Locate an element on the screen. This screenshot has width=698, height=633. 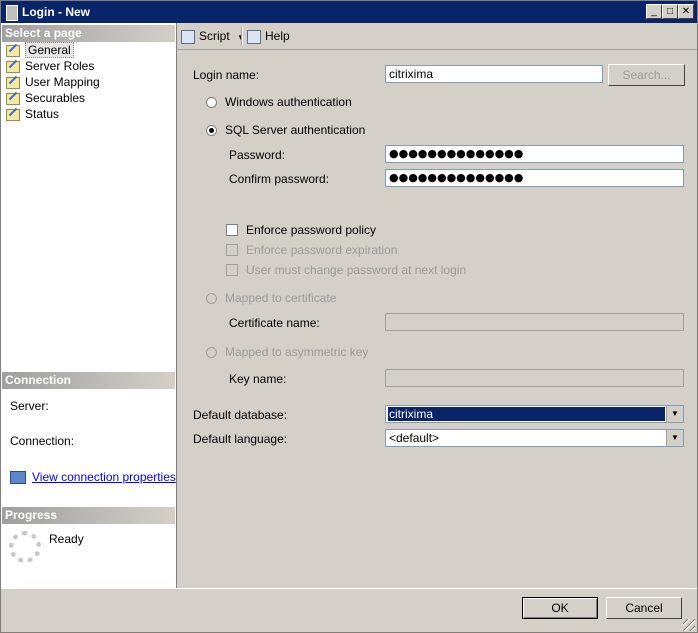
page-server-roles: Server Roles is located at coordinates (50, 66).